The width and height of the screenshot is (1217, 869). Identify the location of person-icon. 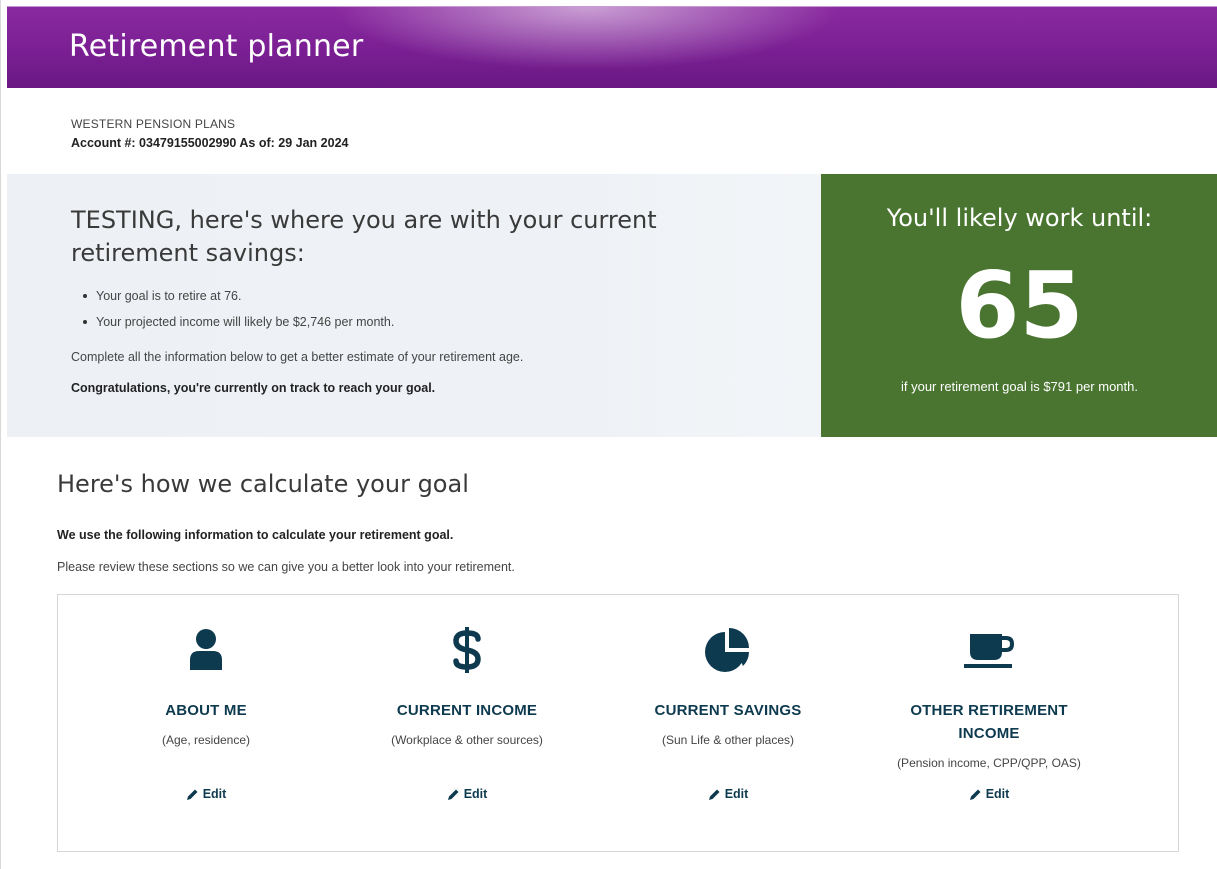
(206, 650).